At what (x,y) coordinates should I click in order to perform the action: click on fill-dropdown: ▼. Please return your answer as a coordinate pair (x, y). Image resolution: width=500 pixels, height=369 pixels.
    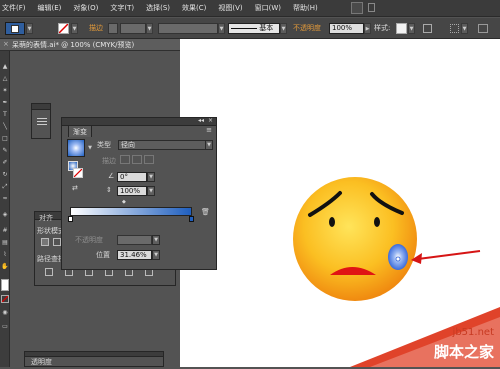
    Looking at the image, I should click on (29, 28).